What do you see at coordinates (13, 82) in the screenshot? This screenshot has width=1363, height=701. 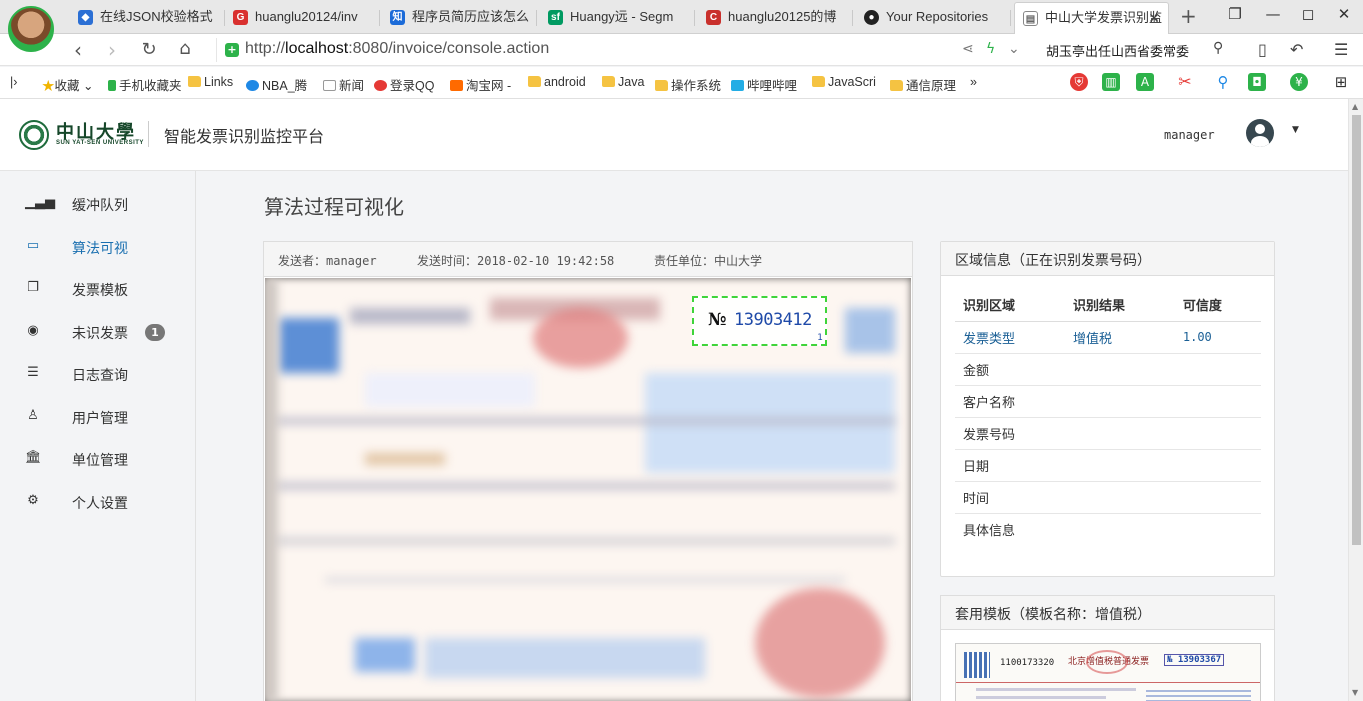 I see `sidebar-toggle-icon: |›` at bounding box center [13, 82].